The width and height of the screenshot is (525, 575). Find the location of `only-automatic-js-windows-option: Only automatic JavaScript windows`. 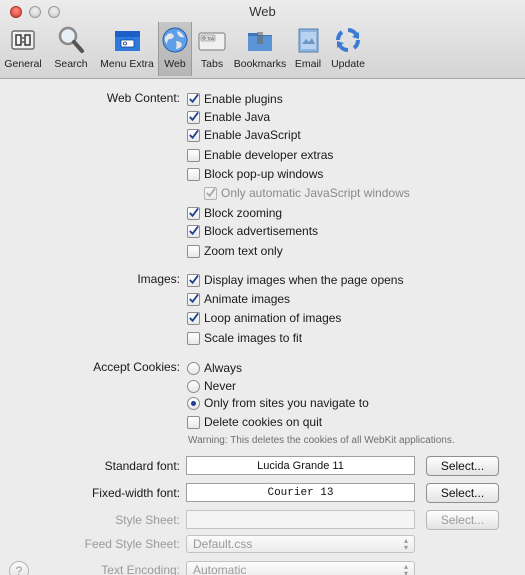

only-automatic-js-windows-option: Only automatic JavaScript windows is located at coordinates (307, 193).